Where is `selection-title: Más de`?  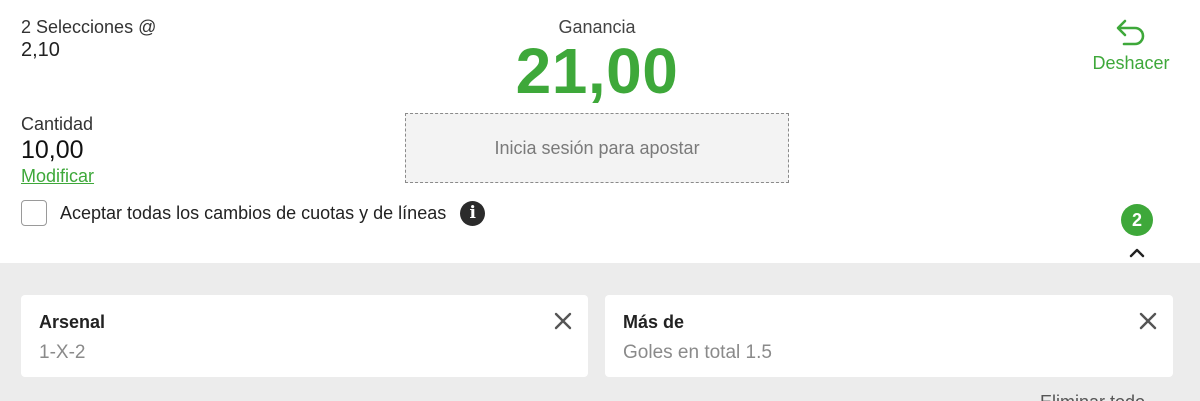 selection-title: Más de is located at coordinates (654, 322).